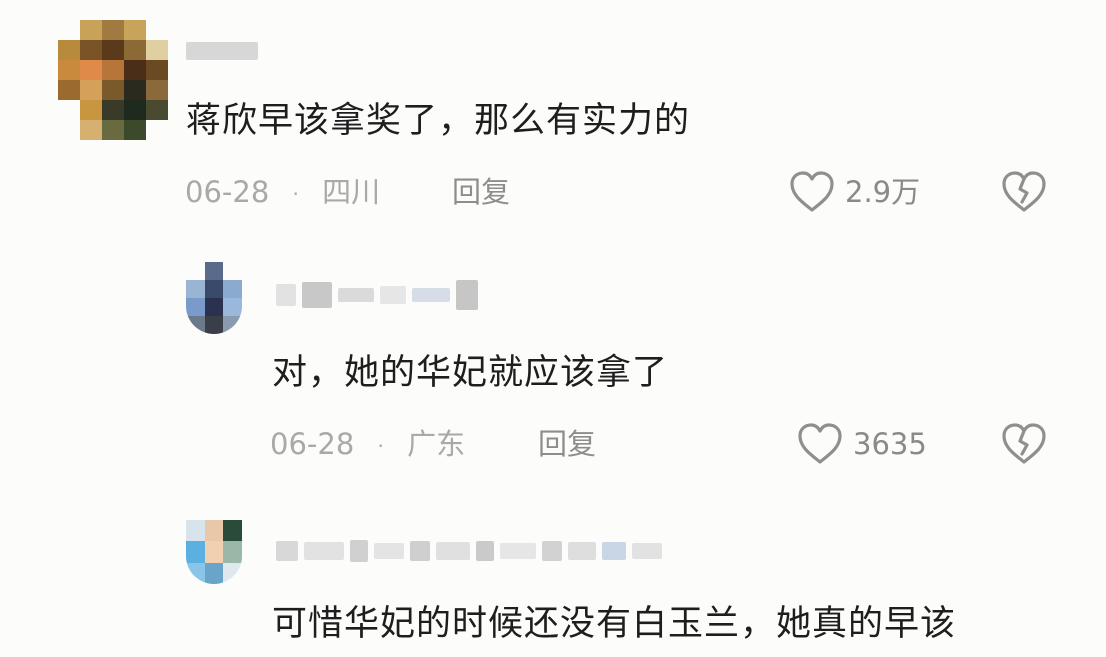 The image size is (1106, 657). What do you see at coordinates (367, 445) in the screenshot?
I see `comment-meta: 06-28 · 广东` at bounding box center [367, 445].